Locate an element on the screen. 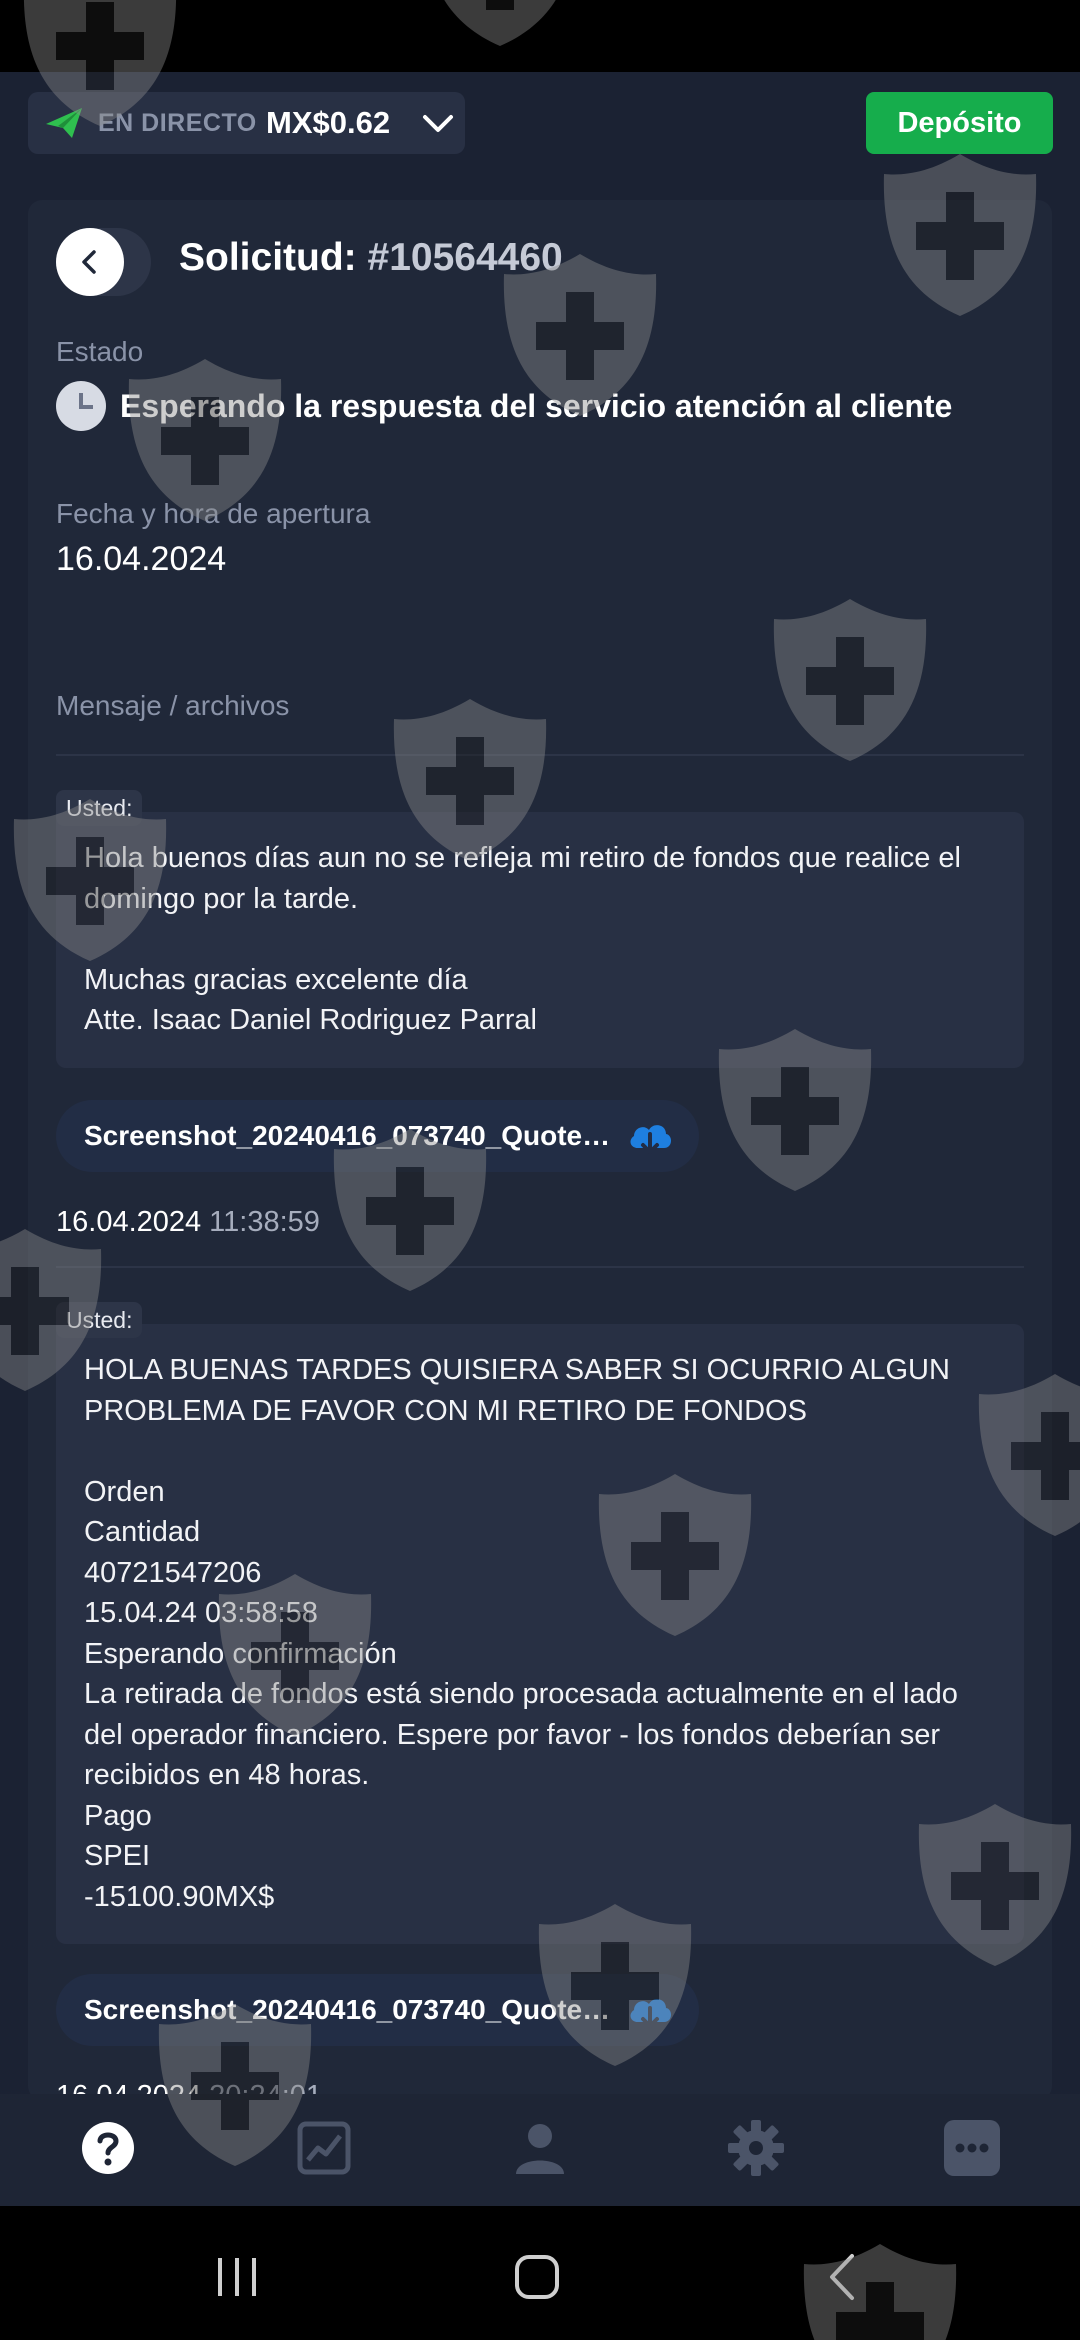 The width and height of the screenshot is (1080, 2340). status-bar is located at coordinates (540, 36).